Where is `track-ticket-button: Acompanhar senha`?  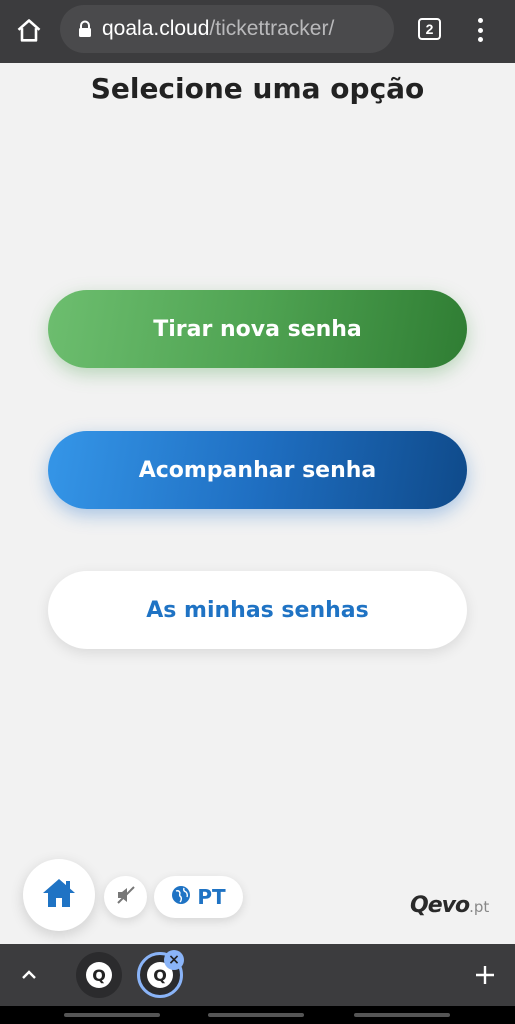
track-ticket-button: Acompanhar senha is located at coordinates (257, 470).